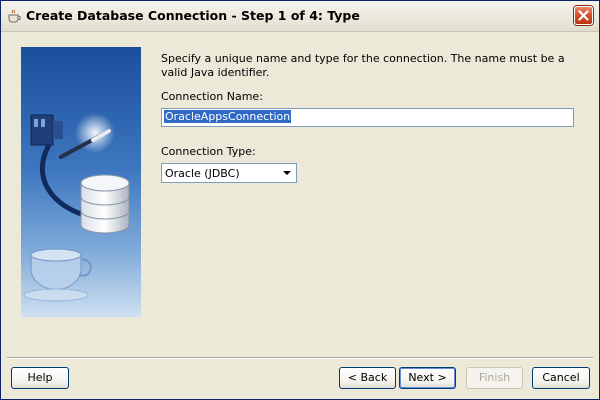 The width and height of the screenshot is (600, 400). What do you see at coordinates (40, 378) in the screenshot?
I see `help-button: Help` at bounding box center [40, 378].